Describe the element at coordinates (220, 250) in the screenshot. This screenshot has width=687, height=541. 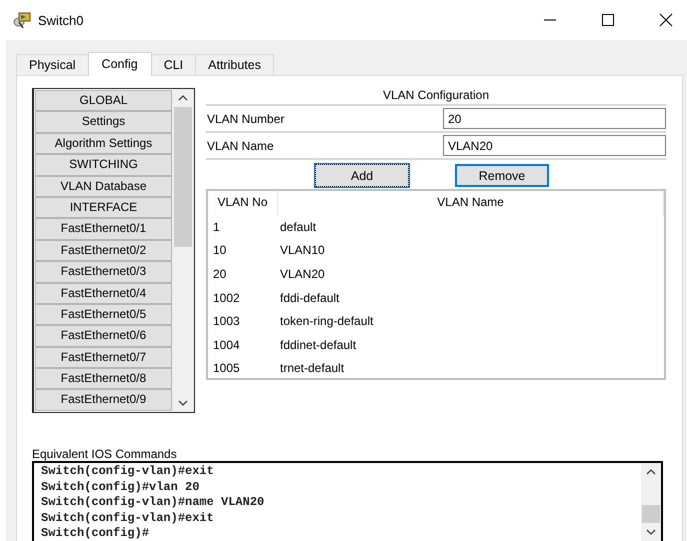
I see `table-cell-text: 10` at that location.